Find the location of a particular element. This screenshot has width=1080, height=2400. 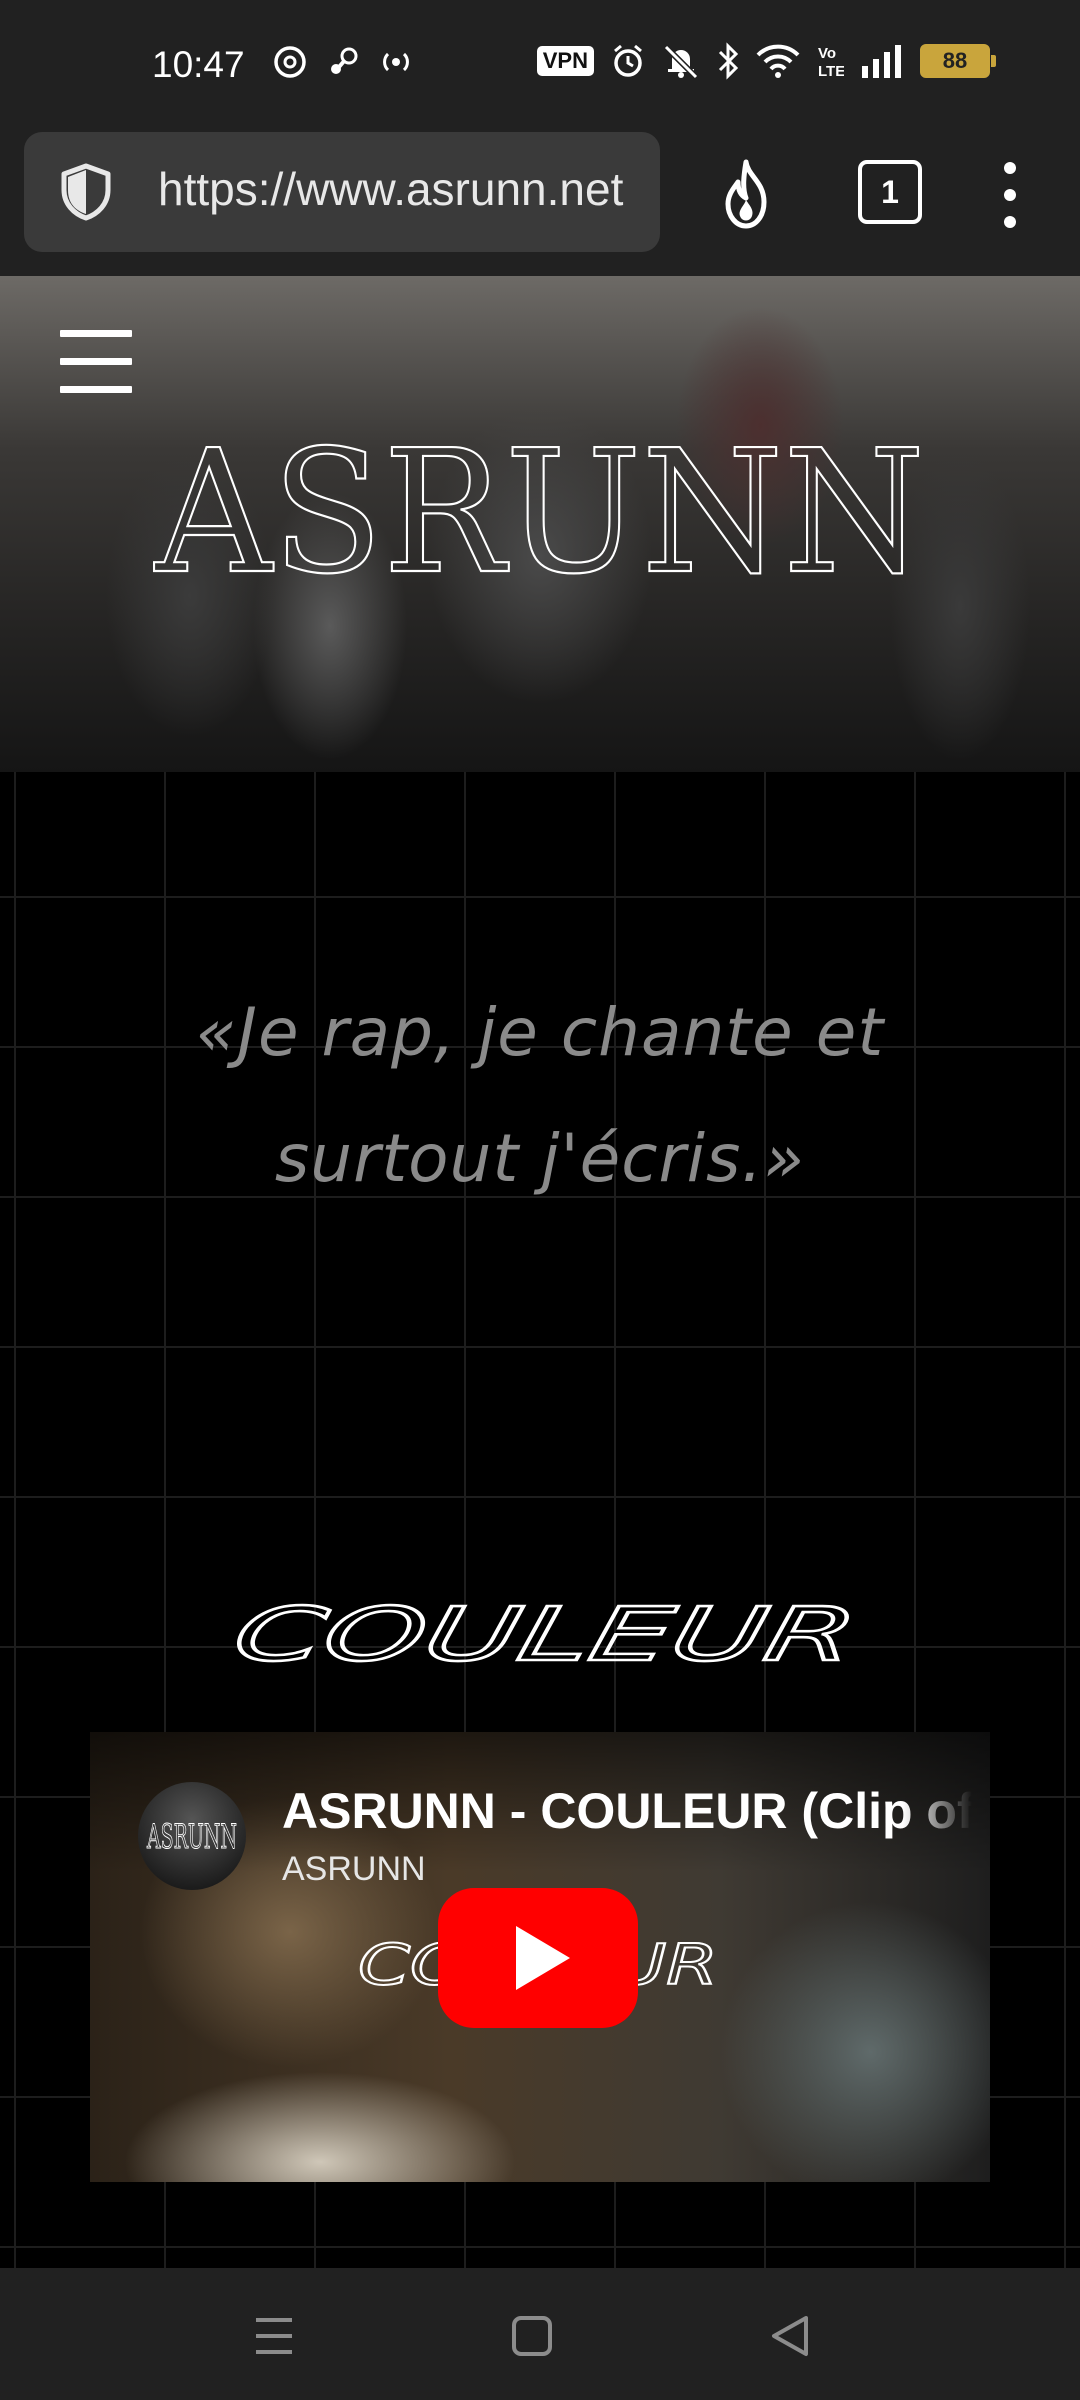

battery-icon: 88 is located at coordinates (958, 61).